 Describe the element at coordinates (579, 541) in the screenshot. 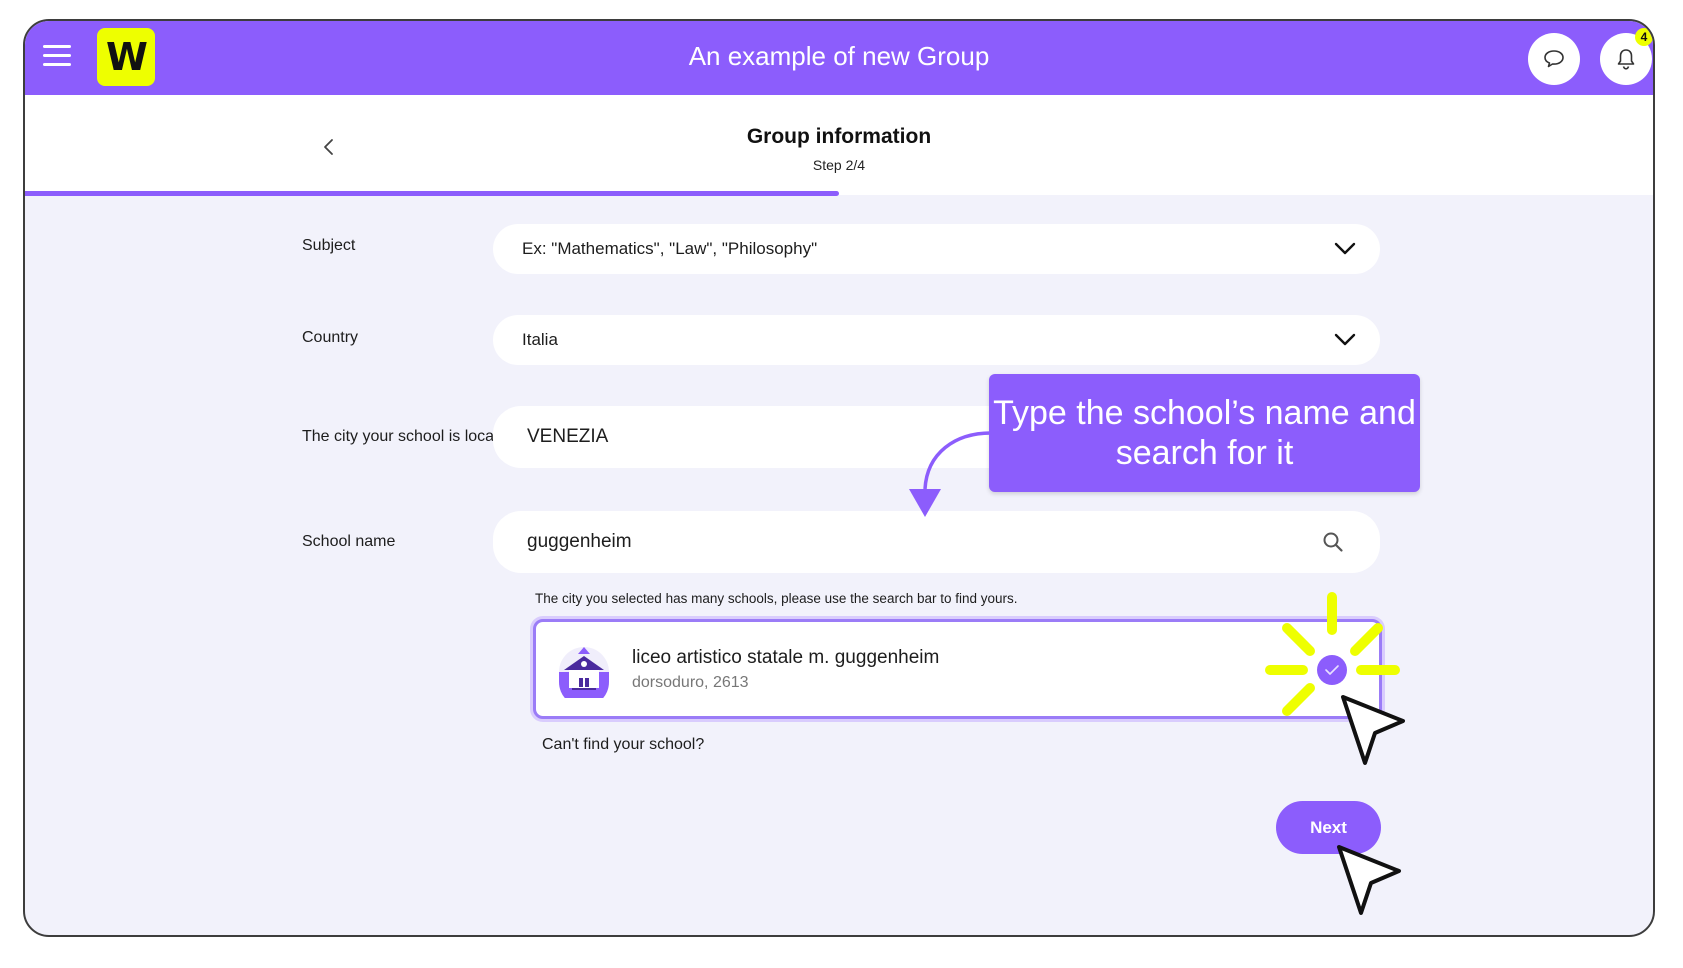

I see `school-search-value: guggenheim` at that location.